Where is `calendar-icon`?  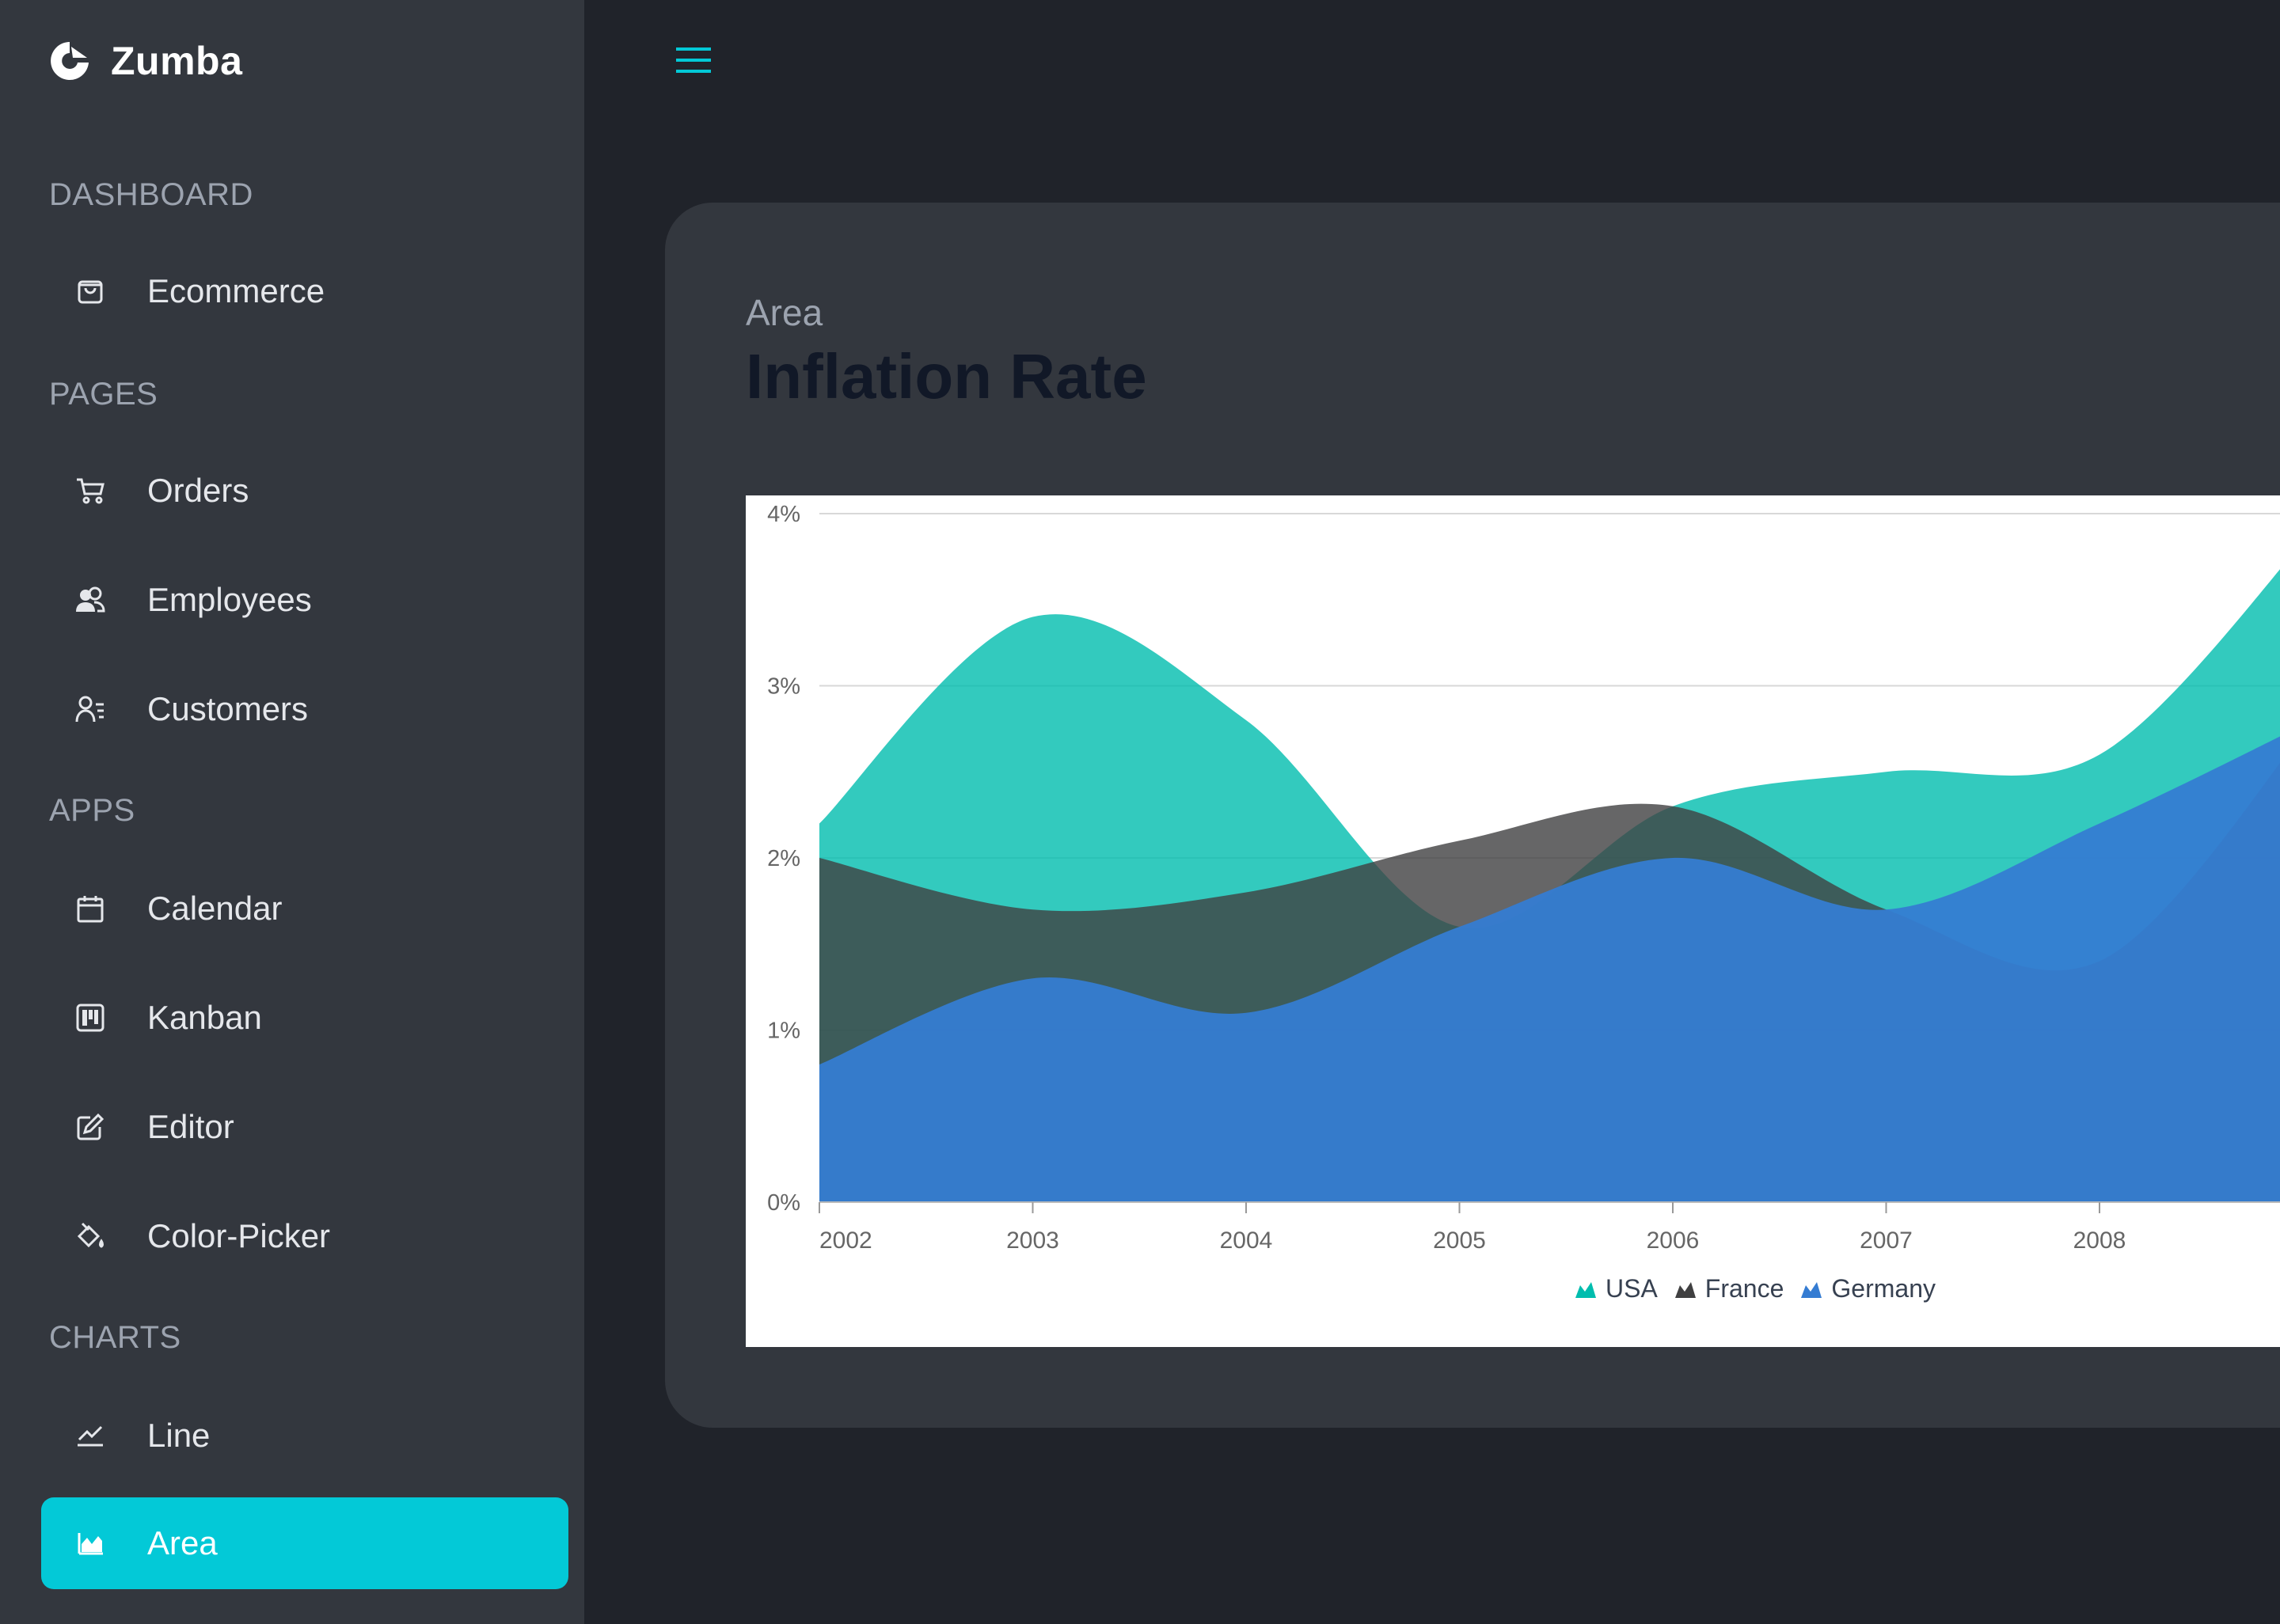 calendar-icon is located at coordinates (90, 909).